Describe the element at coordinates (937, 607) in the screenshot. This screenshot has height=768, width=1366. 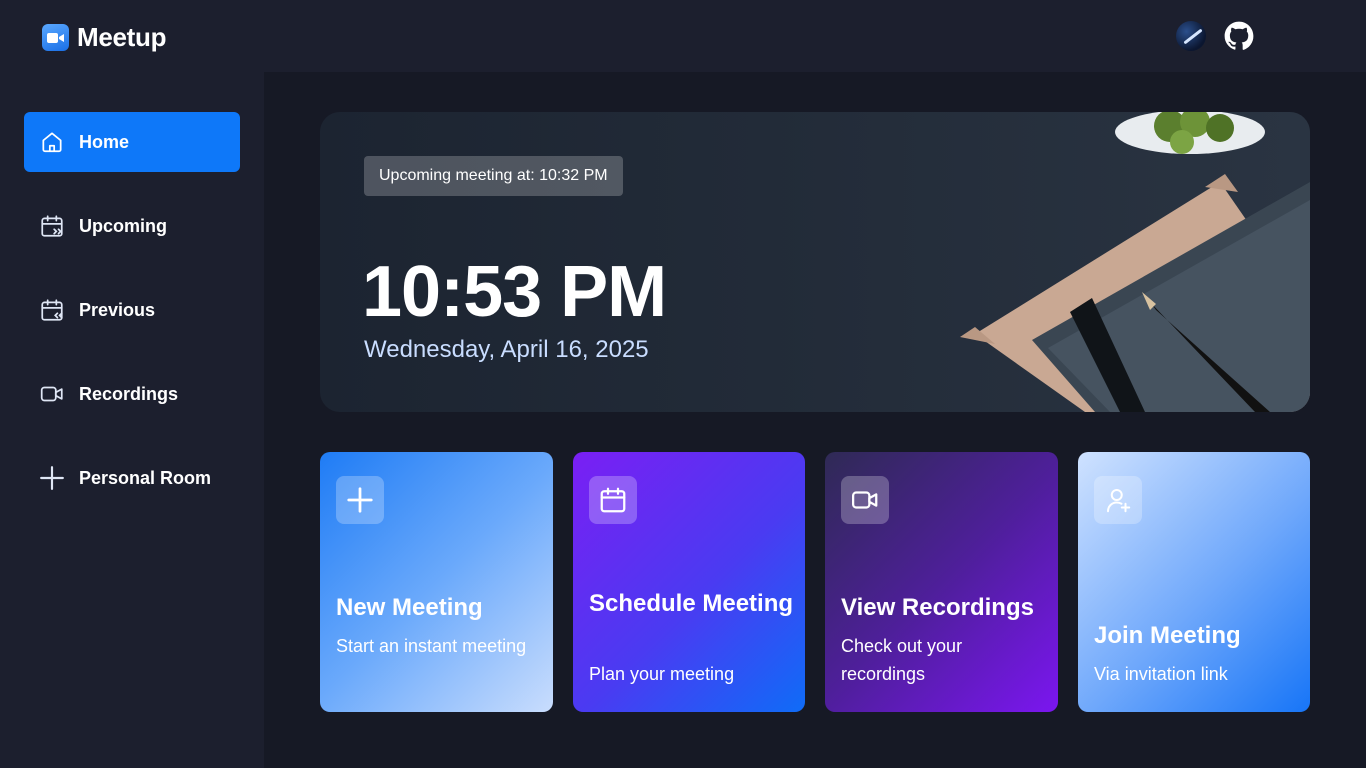
I see `card-title: View Recordings` at that location.